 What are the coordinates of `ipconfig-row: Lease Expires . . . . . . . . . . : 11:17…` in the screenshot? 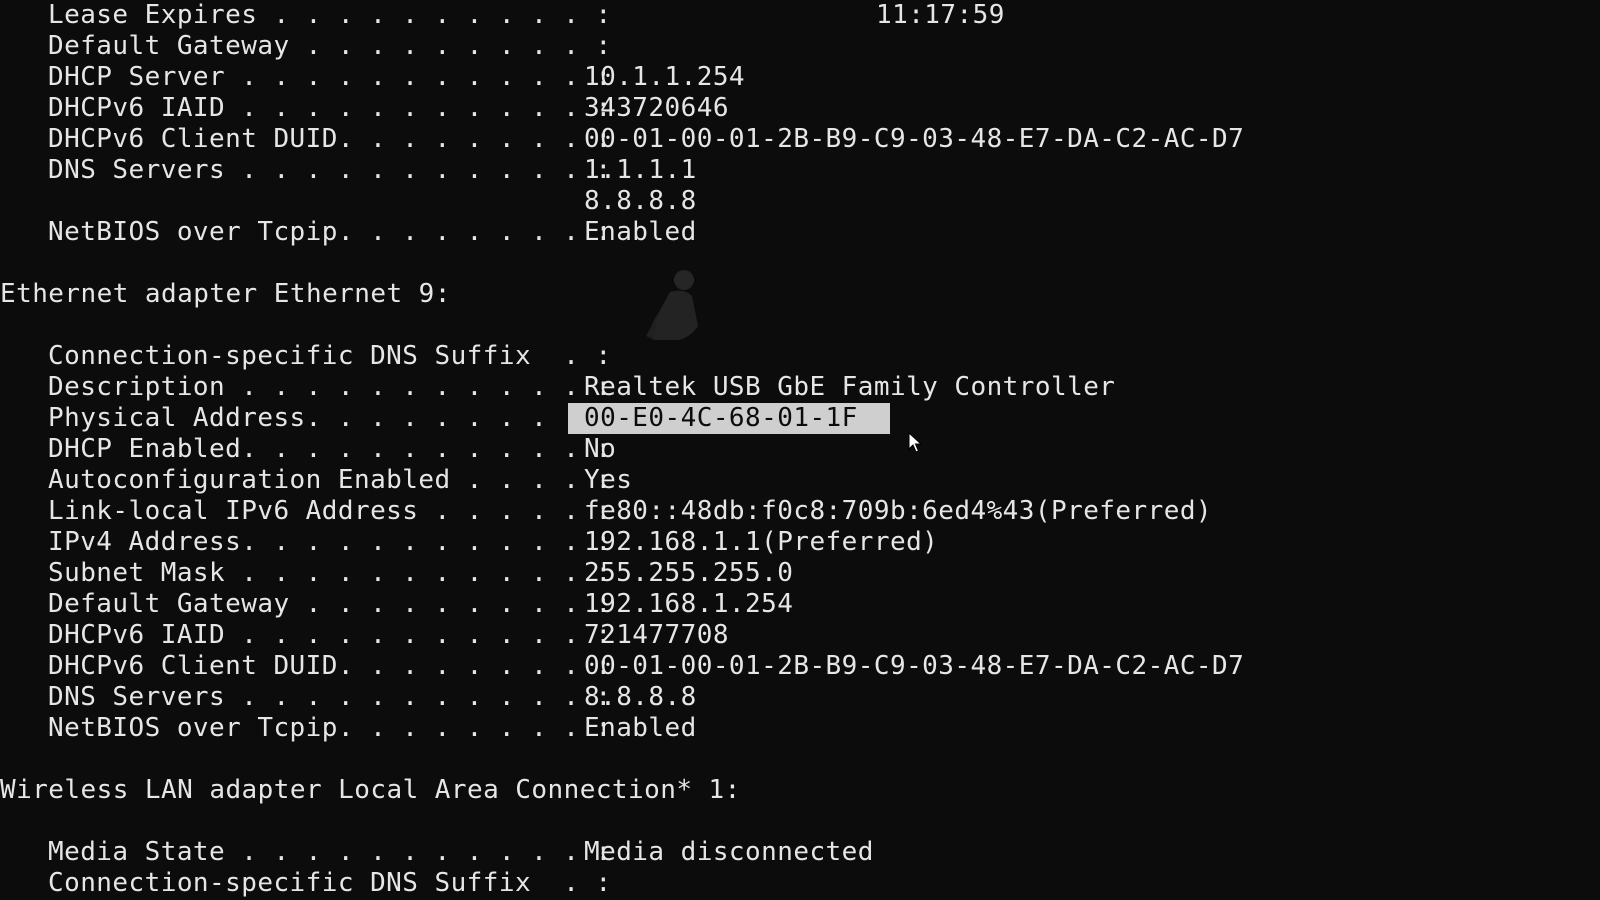 It's located at (800, 15).